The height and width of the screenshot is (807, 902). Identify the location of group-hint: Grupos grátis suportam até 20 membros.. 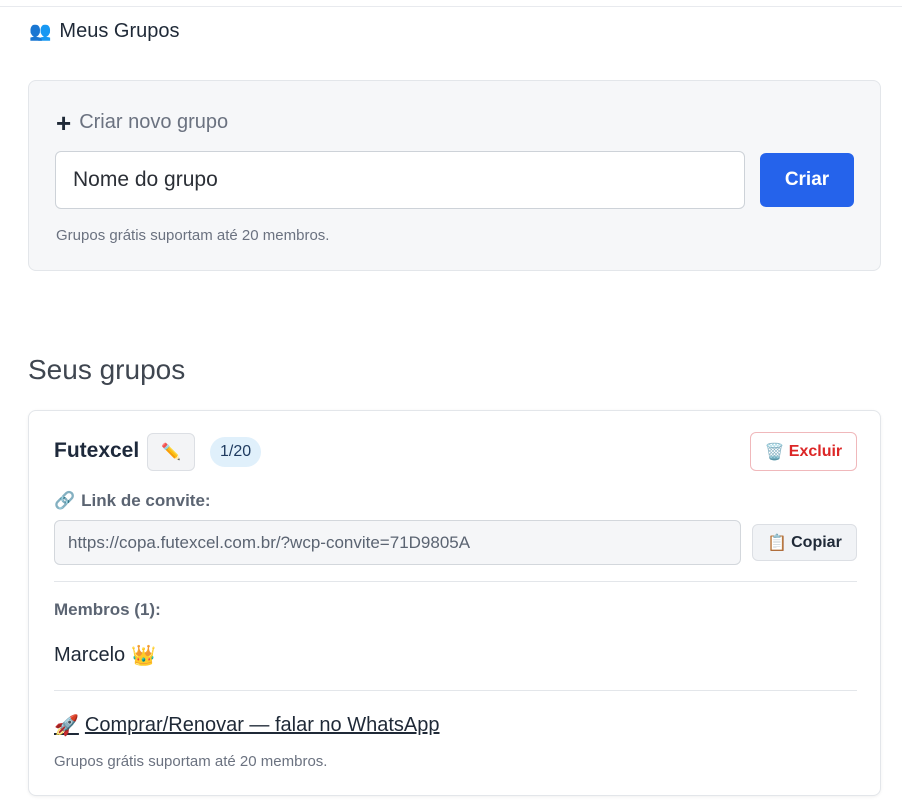
(191, 761).